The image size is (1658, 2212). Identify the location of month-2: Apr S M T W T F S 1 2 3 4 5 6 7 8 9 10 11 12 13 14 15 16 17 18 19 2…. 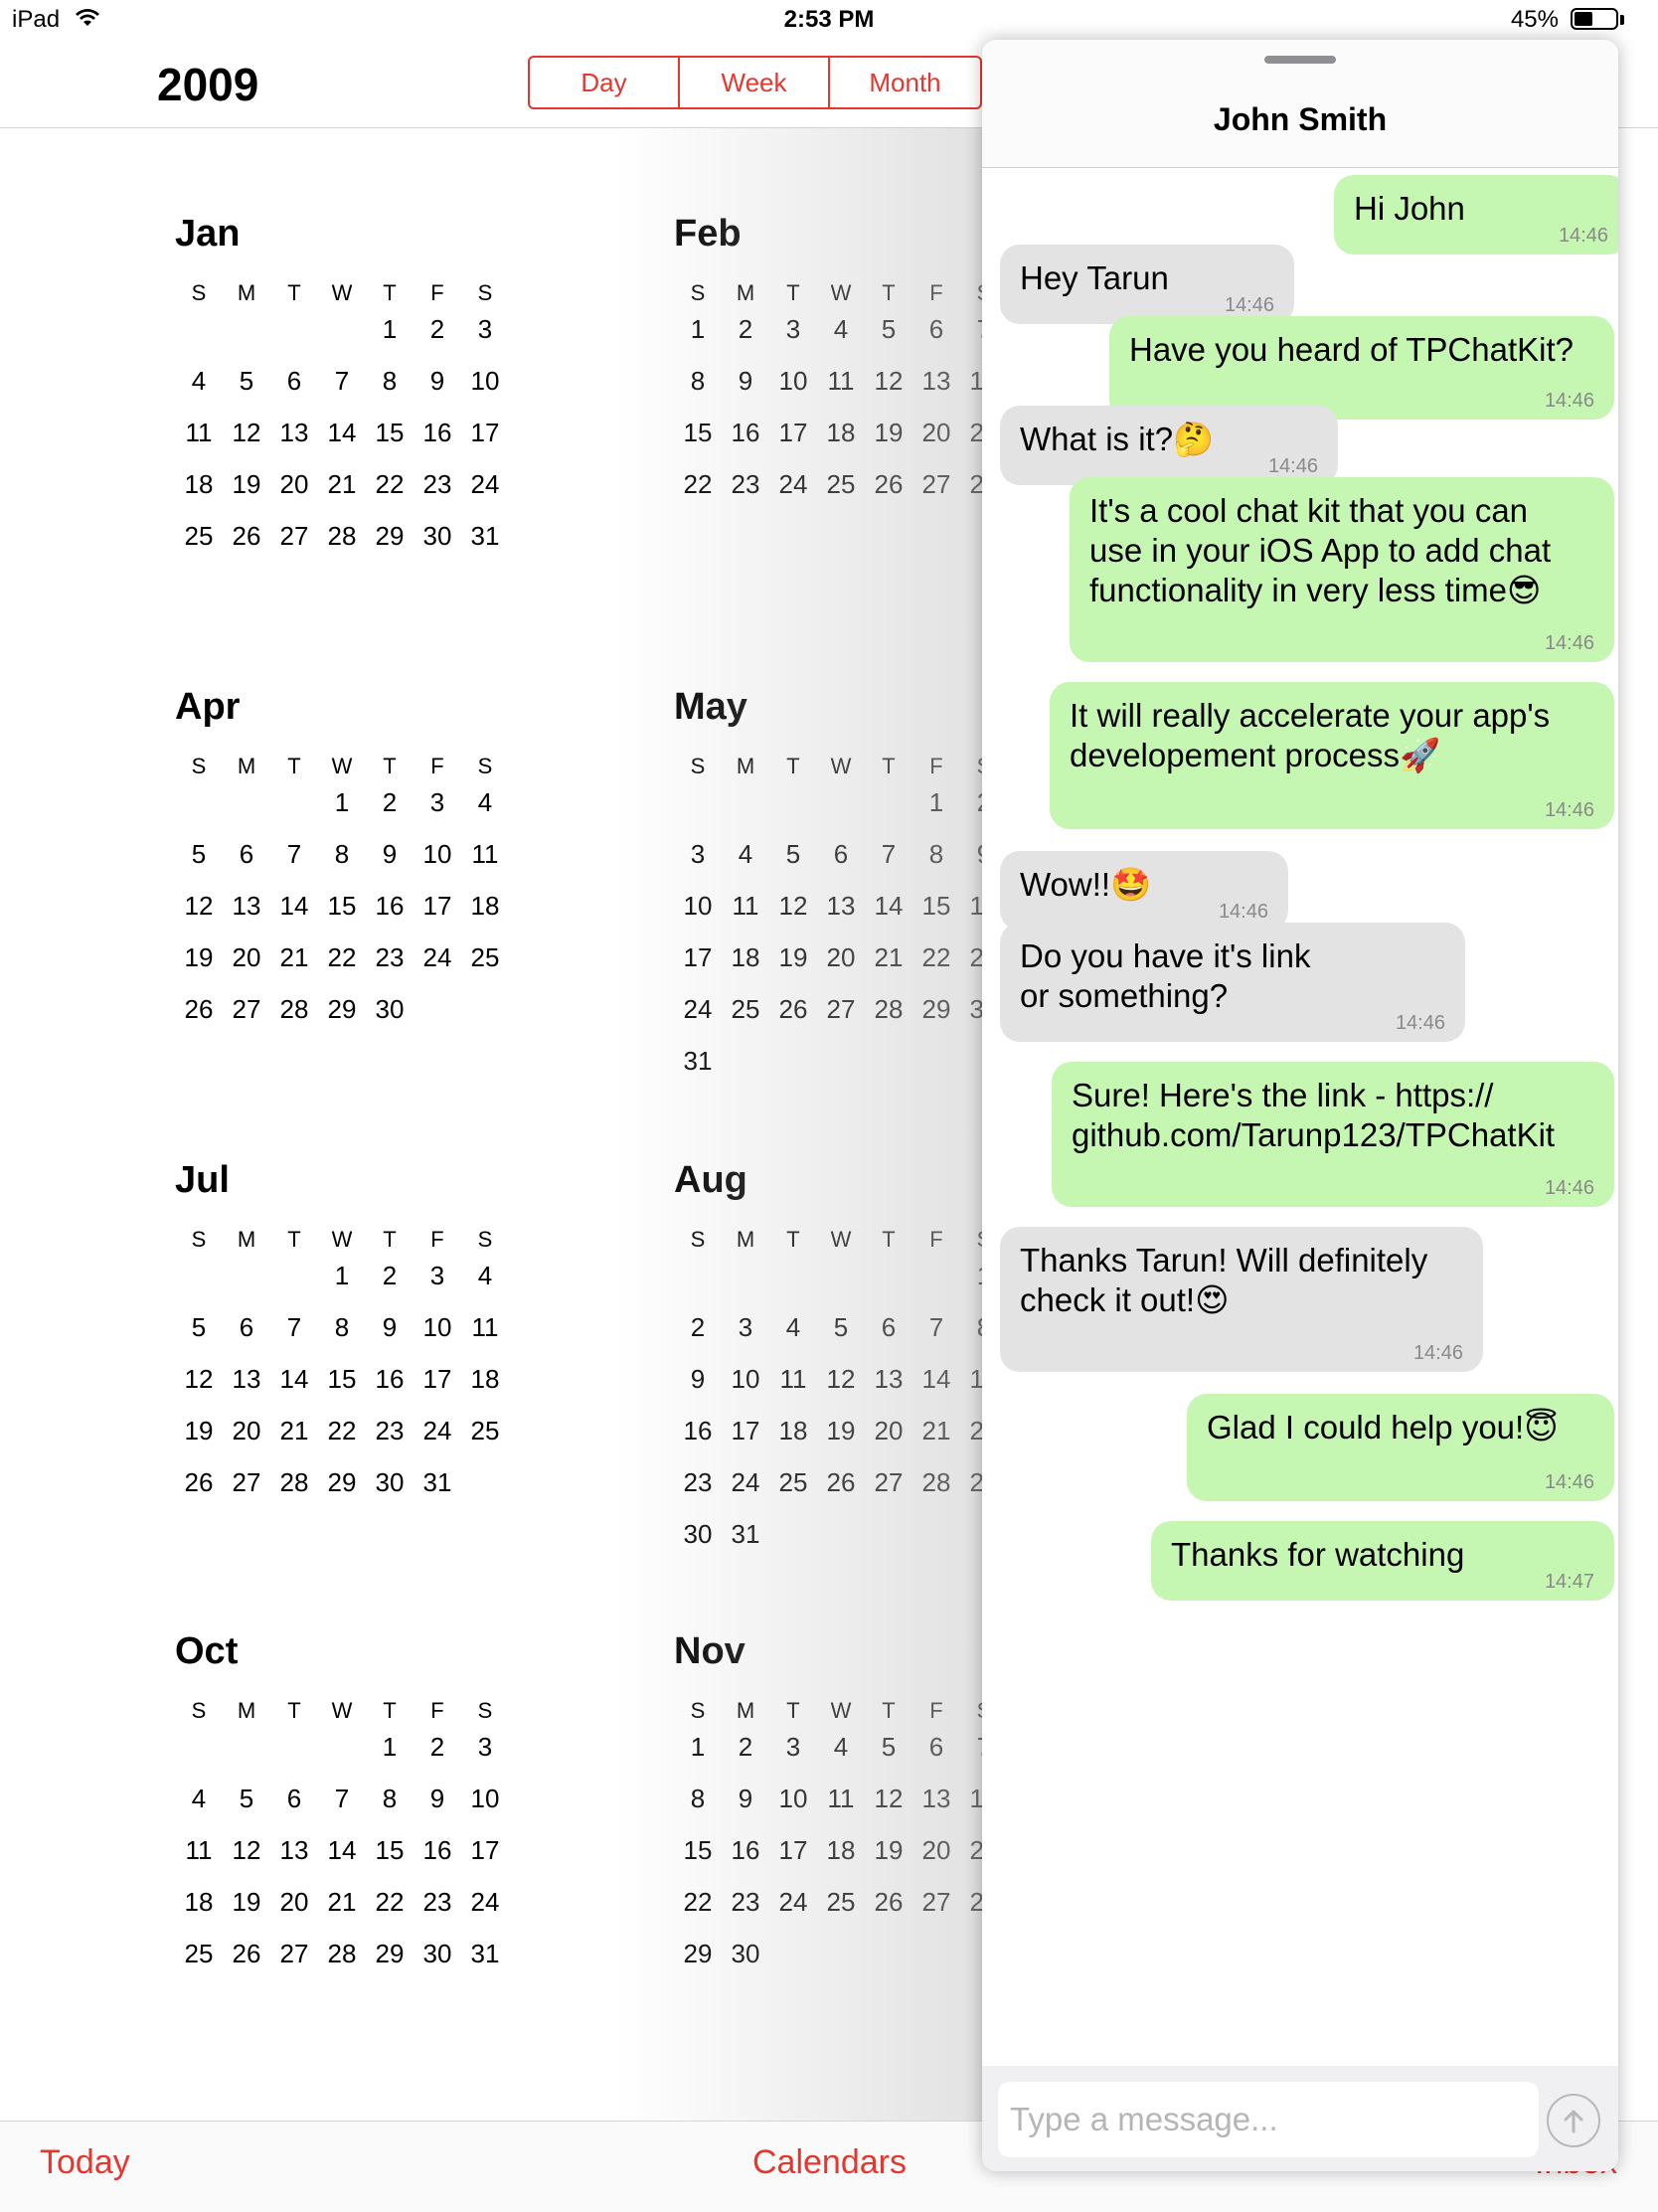
(354, 855).